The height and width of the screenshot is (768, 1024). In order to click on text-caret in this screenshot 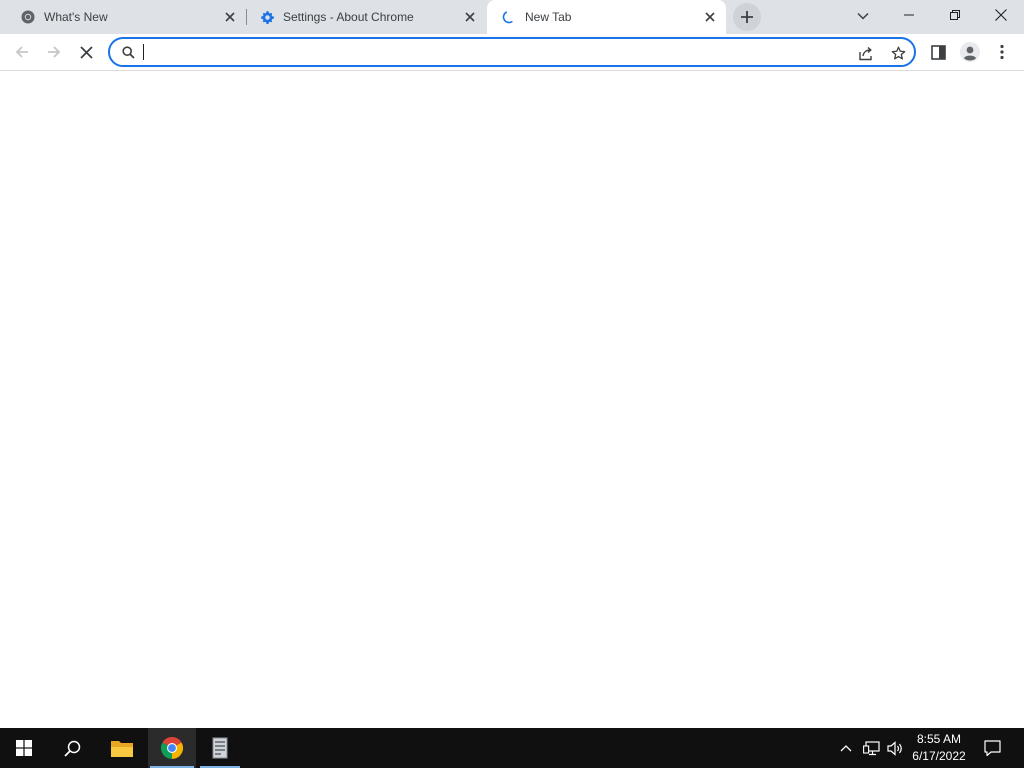, I will do `click(143, 52)`.